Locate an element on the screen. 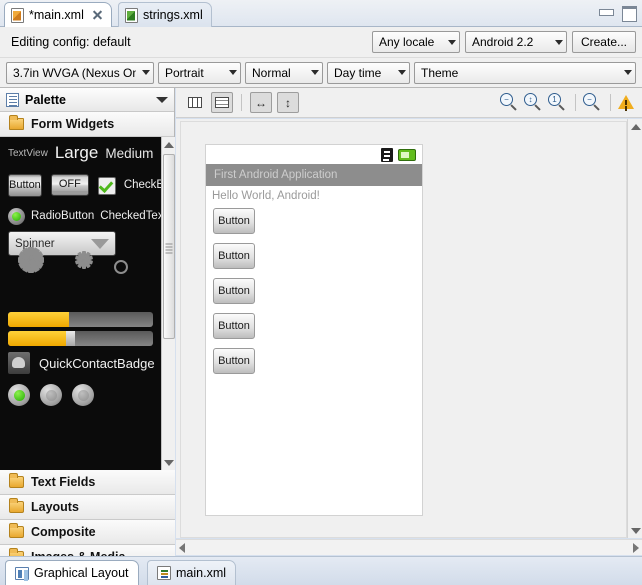 This screenshot has height=585, width=642. radiobutton-icon is located at coordinates (16, 216).